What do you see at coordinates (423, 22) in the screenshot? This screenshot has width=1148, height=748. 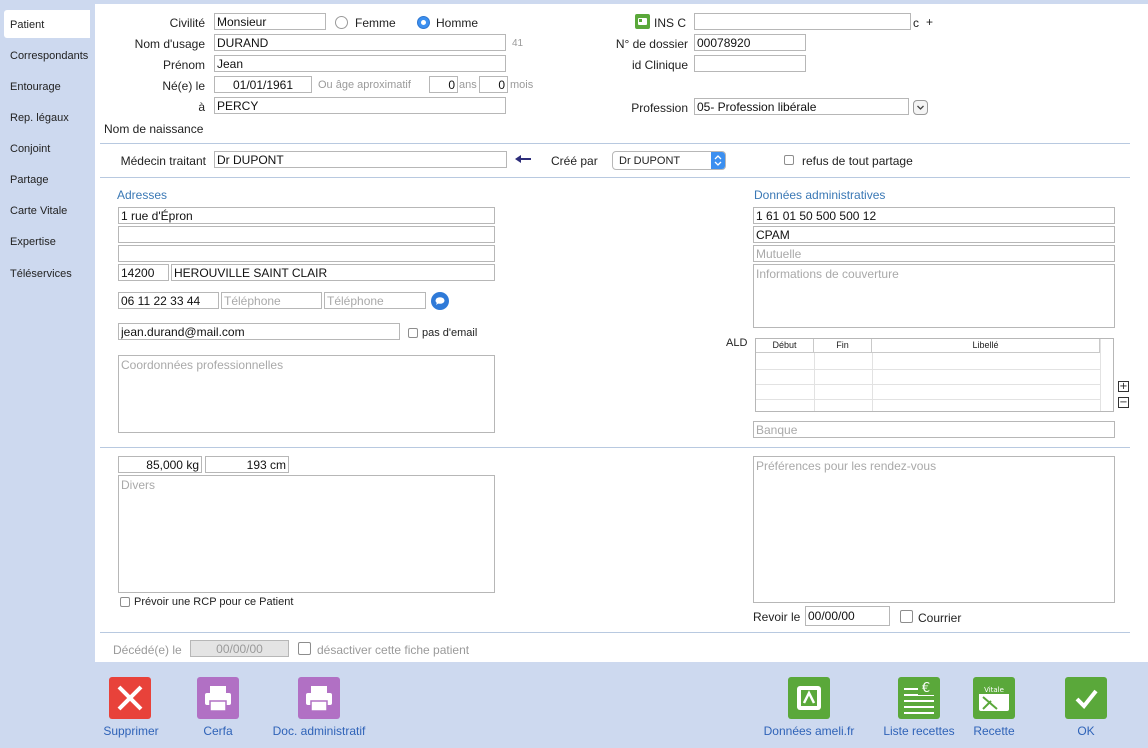 I see `homme-radio` at bounding box center [423, 22].